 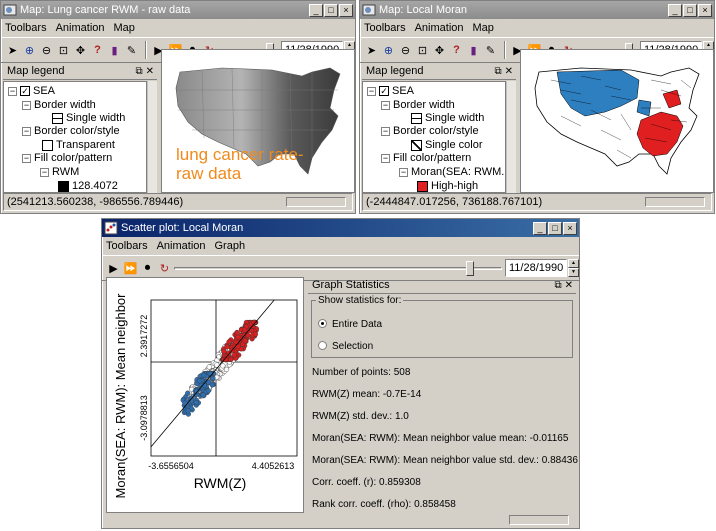 What do you see at coordinates (147, 268) in the screenshot?
I see `stop-icon: ⏺` at bounding box center [147, 268].